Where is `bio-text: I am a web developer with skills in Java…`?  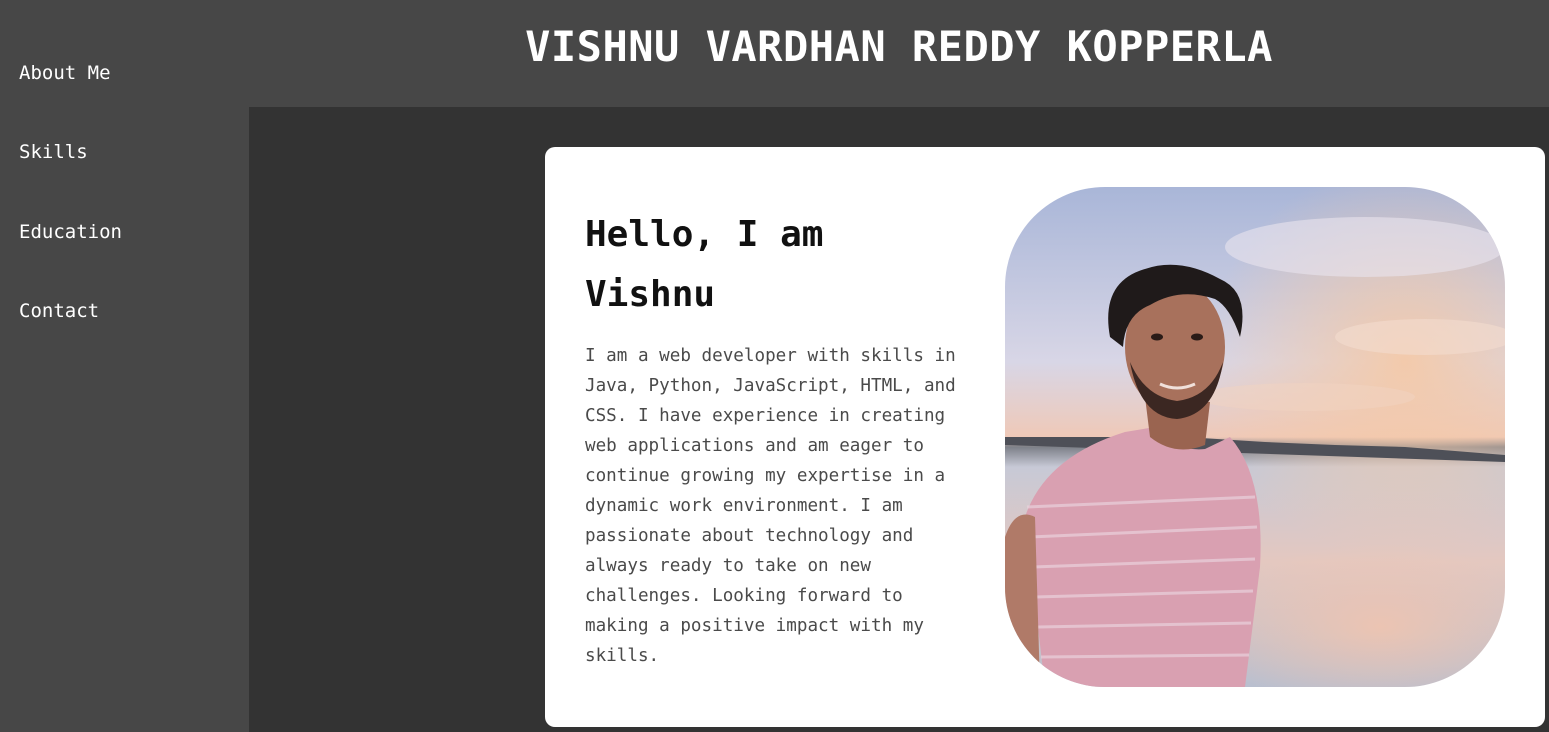
bio-text: I am a web developer with skills in Java… is located at coordinates (770, 506).